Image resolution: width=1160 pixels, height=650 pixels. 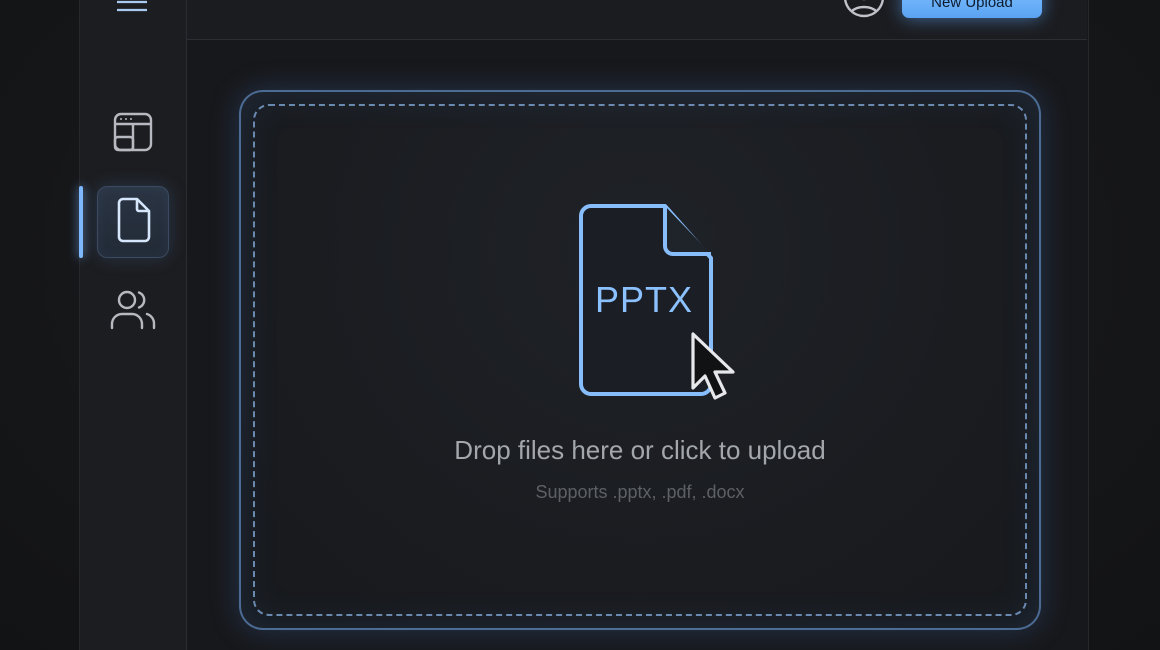 I want to click on sidebar-item-files, so click(x=133, y=222).